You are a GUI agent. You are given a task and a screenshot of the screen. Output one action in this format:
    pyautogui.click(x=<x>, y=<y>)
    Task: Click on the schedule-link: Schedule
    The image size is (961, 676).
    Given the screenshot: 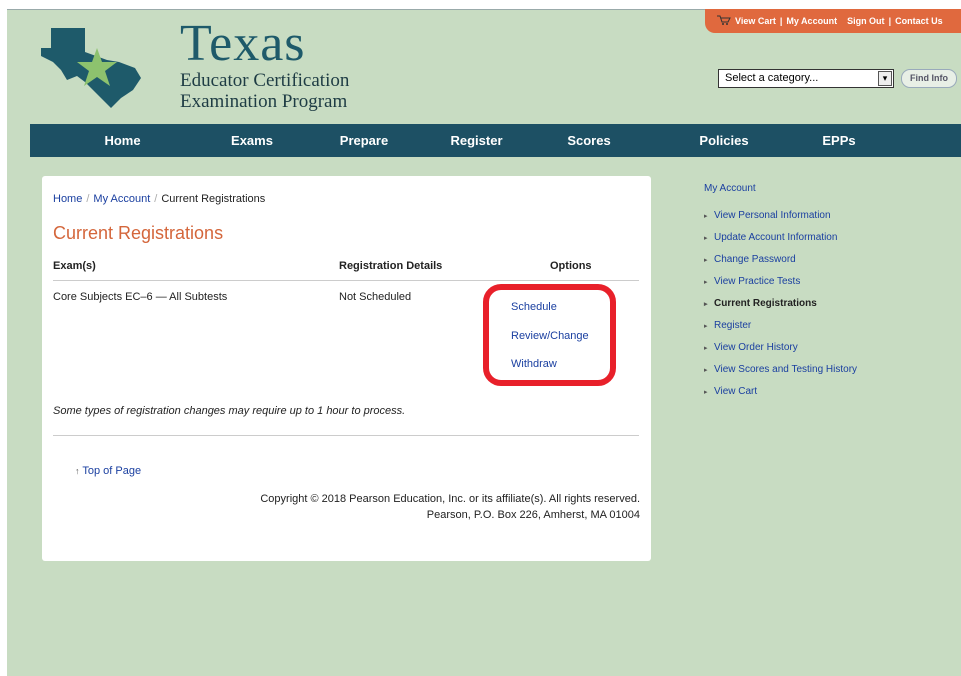 What is the action you would take?
    pyautogui.click(x=534, y=307)
    